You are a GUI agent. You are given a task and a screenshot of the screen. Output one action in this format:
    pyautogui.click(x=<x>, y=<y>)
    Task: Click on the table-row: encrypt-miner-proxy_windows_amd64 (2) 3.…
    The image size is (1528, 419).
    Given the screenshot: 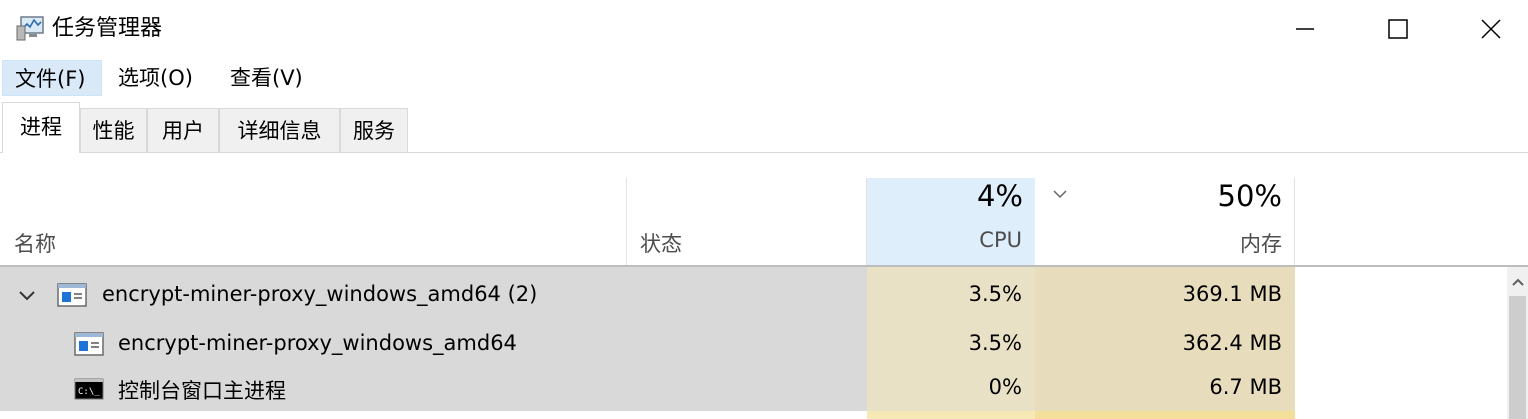 What is the action you would take?
    pyautogui.click(x=753, y=294)
    